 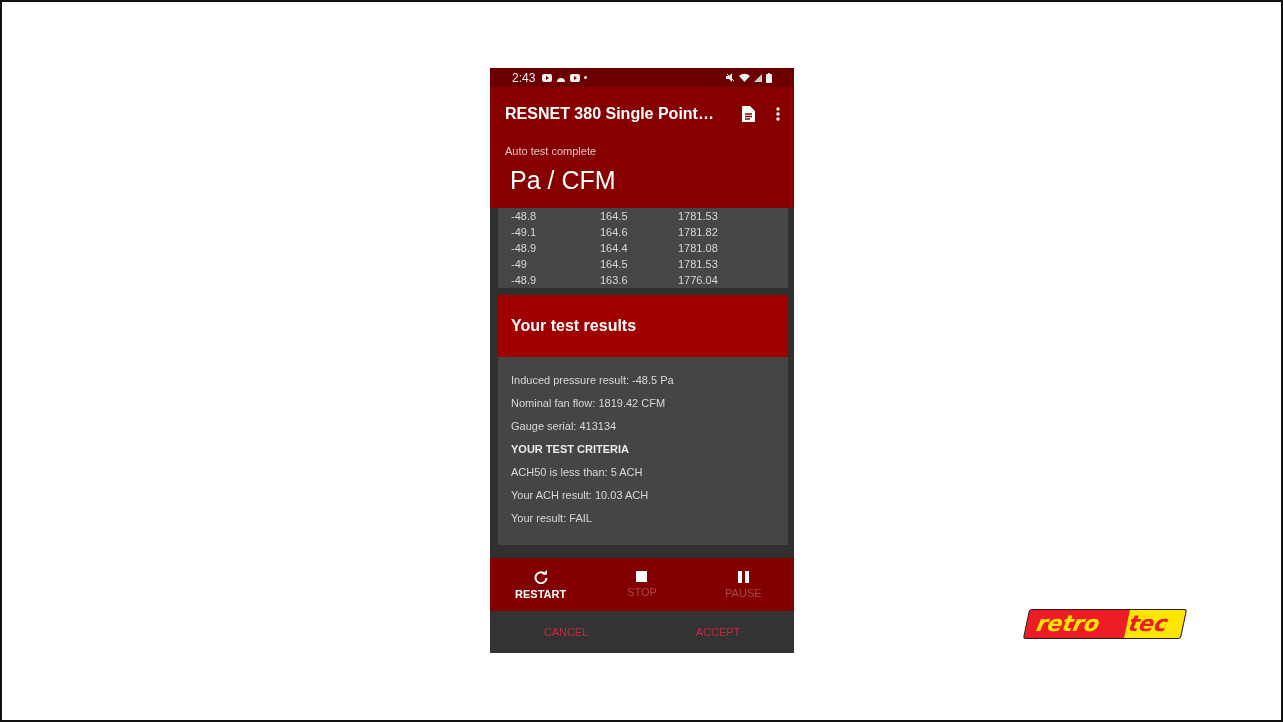 I want to click on result-line: Your ACH result: 10.03 ACH, so click(x=580, y=495).